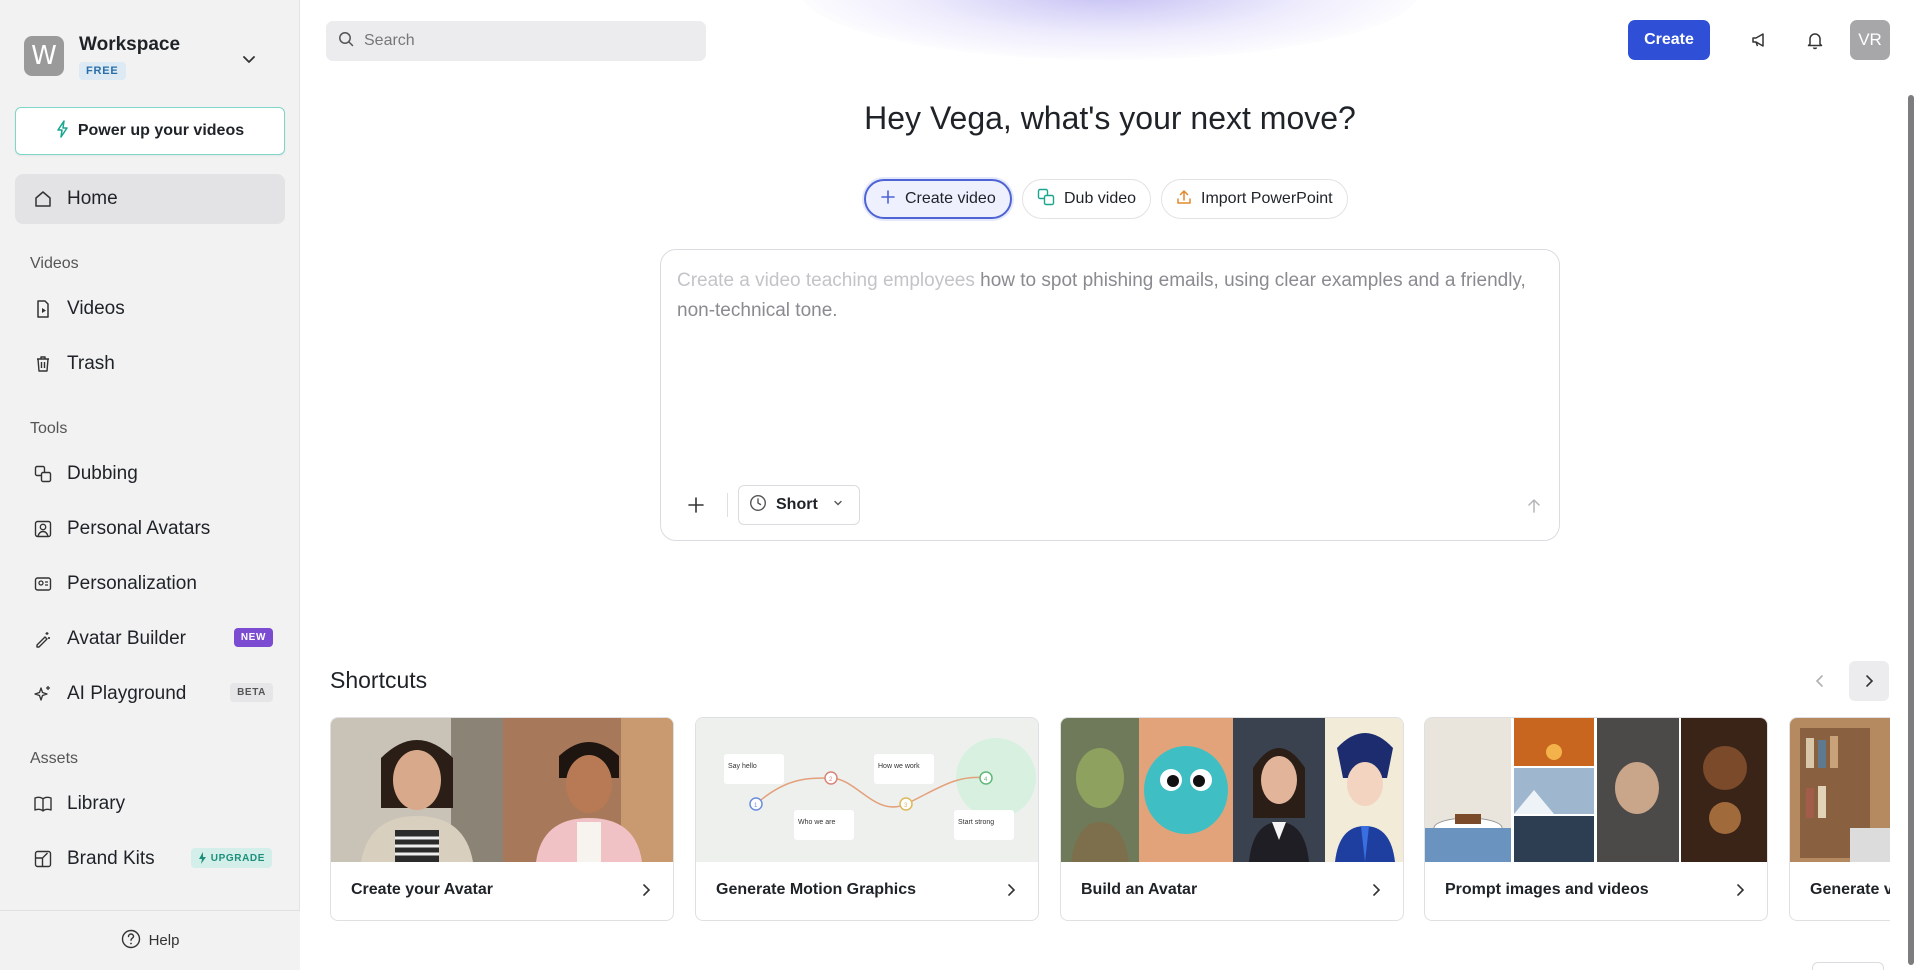 This screenshot has width=1920, height=970. I want to click on next-section-peek, so click(1848, 966).